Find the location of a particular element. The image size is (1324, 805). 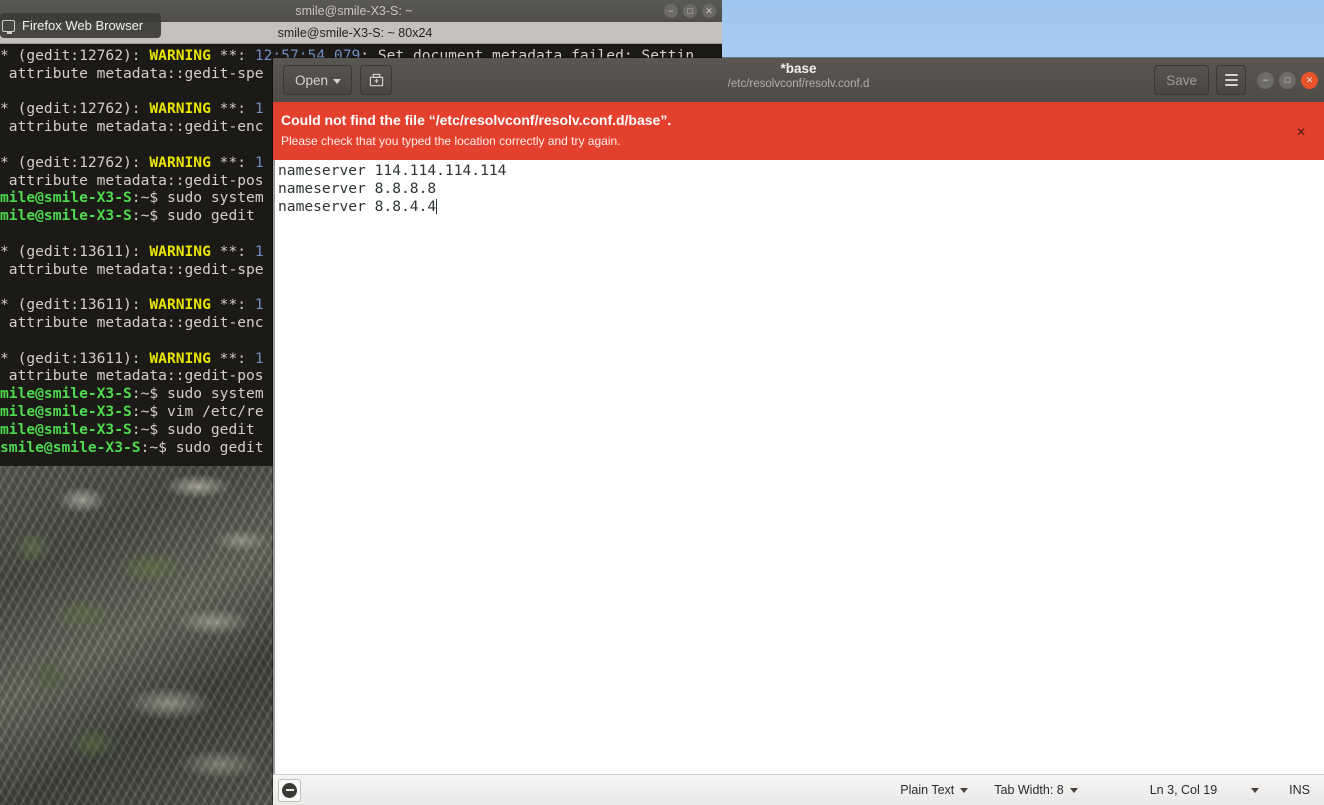

cursor-position: Ln 3, Col 19 is located at coordinates (1183, 790).